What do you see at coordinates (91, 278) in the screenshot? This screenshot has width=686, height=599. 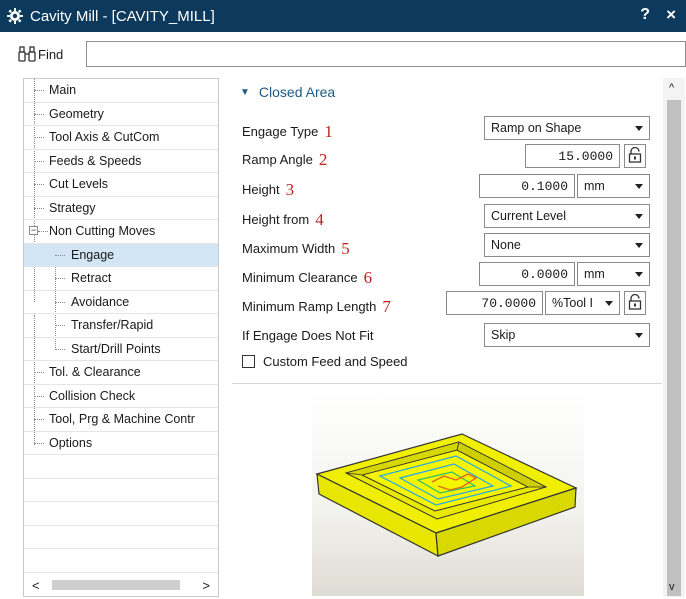 I see `tree-item-label: Retract` at bounding box center [91, 278].